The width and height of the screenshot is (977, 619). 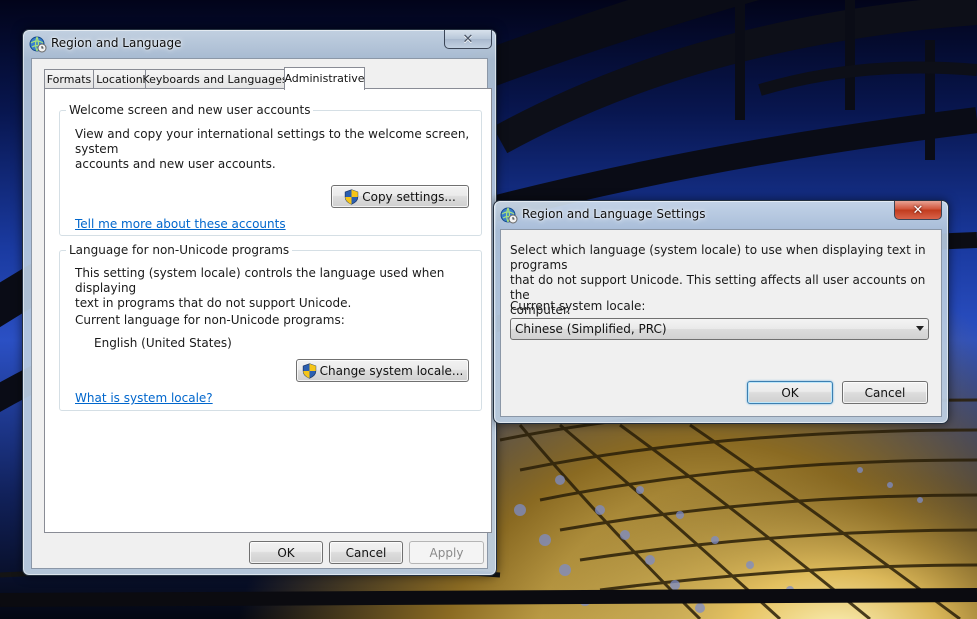 I want to click on system-locale-label: Current system locale:, so click(x=578, y=306).